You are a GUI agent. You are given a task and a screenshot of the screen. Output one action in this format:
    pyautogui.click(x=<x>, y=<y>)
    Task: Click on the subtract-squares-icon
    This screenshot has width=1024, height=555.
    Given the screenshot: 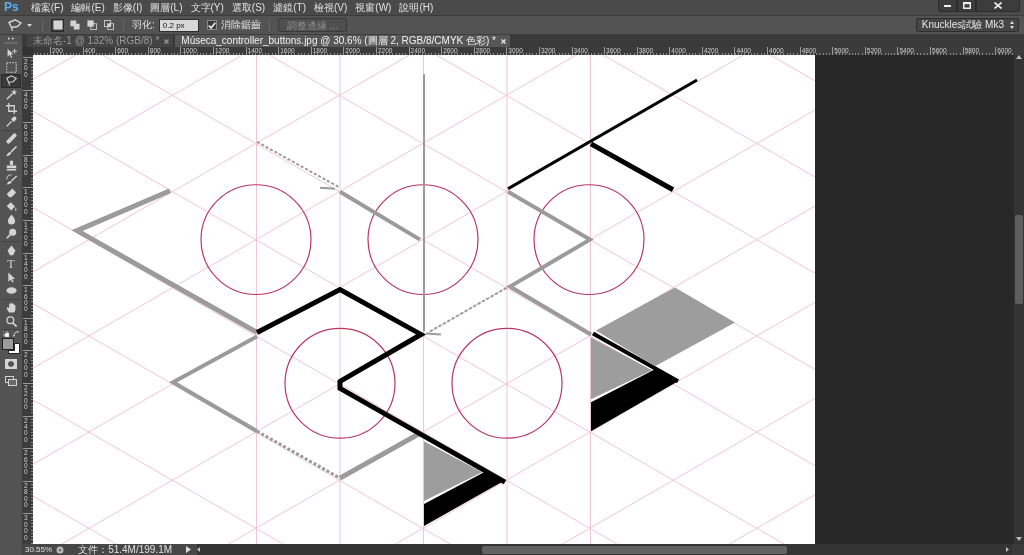 What is the action you would take?
    pyautogui.click(x=91, y=25)
    